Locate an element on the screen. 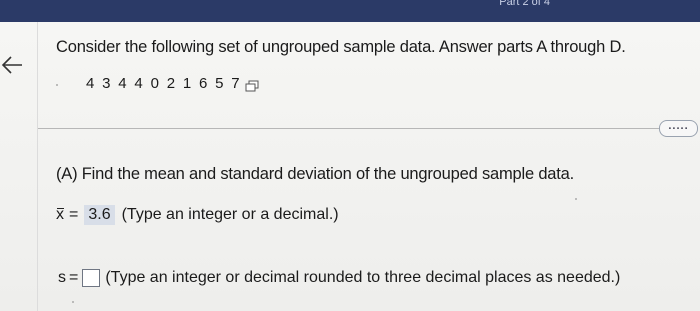 This screenshot has height=311, width=700. top-bar-label: Part 2 of 4 is located at coordinates (524, 4).